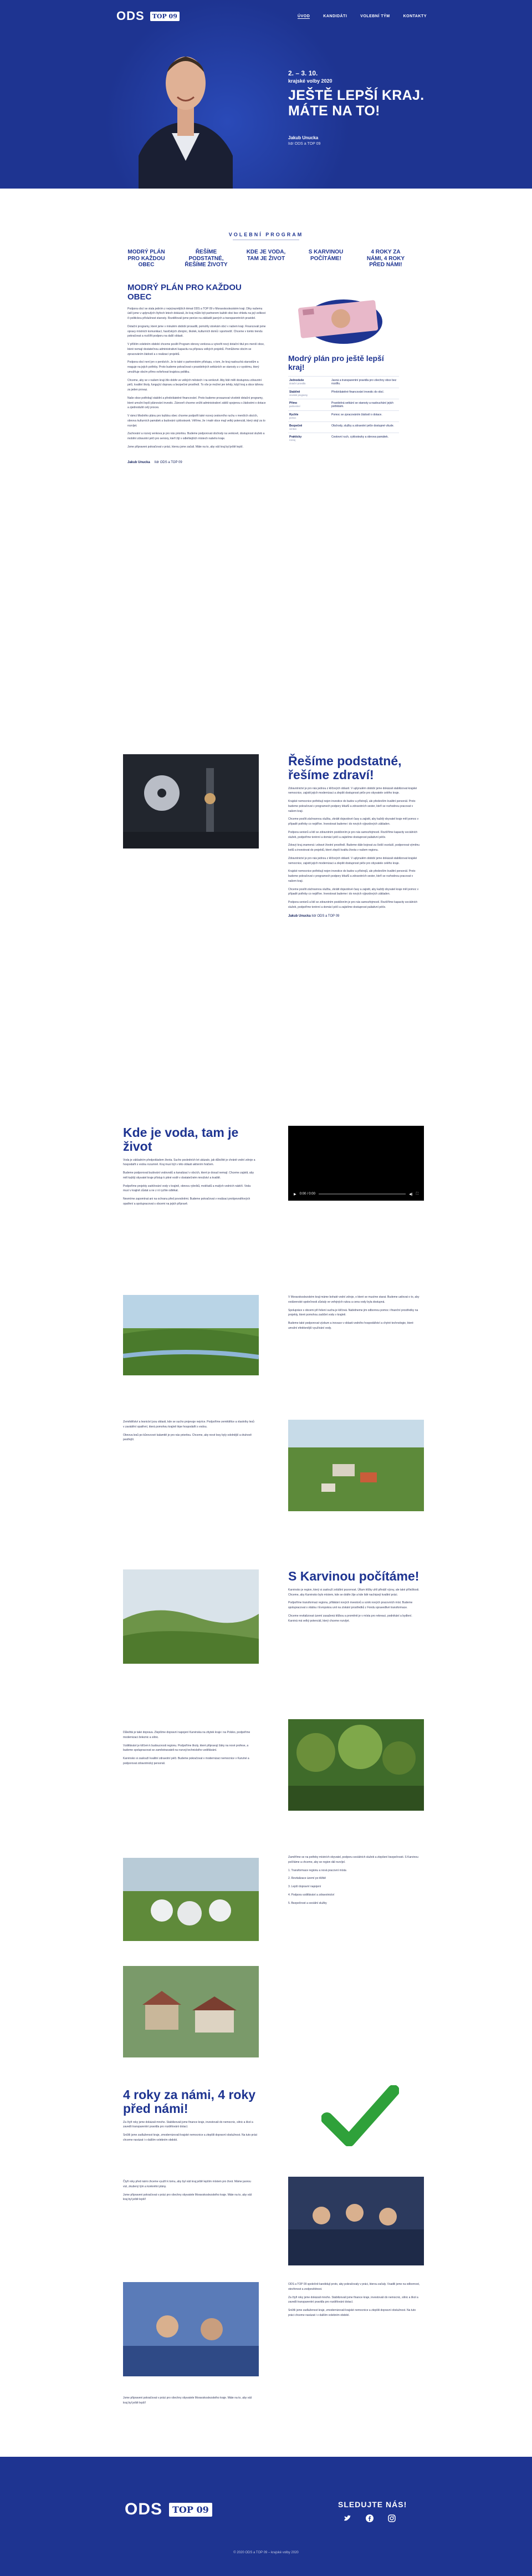  Describe the element at coordinates (335, 16) in the screenshot. I see `nav-kandidati: Kandidáti` at that location.